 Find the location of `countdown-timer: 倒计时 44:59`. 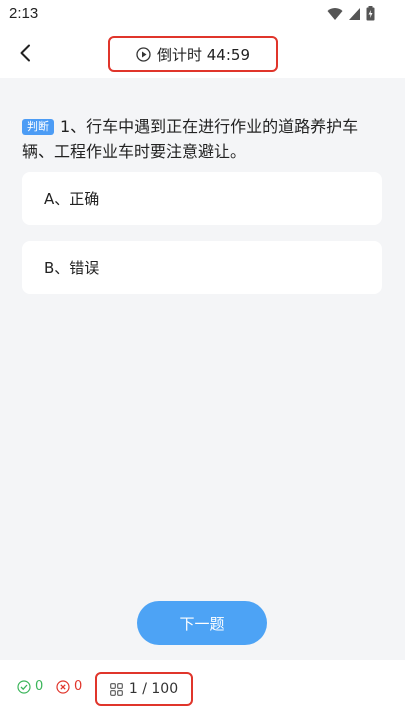

countdown-timer: 倒计时 44:59 is located at coordinates (193, 54).